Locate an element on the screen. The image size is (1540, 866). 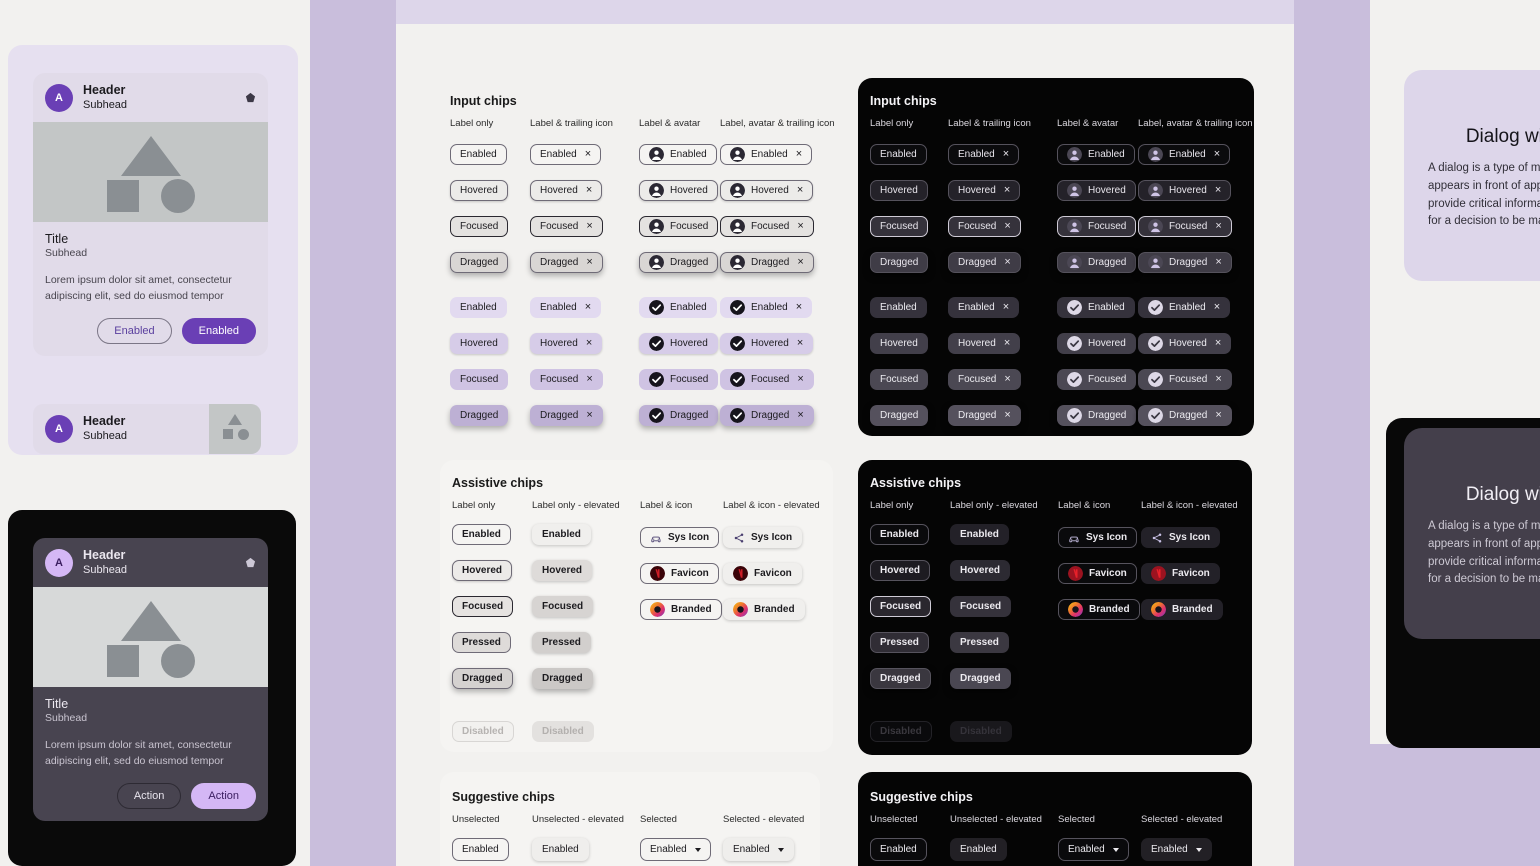
card-secondary-button: Enabled is located at coordinates (134, 330).